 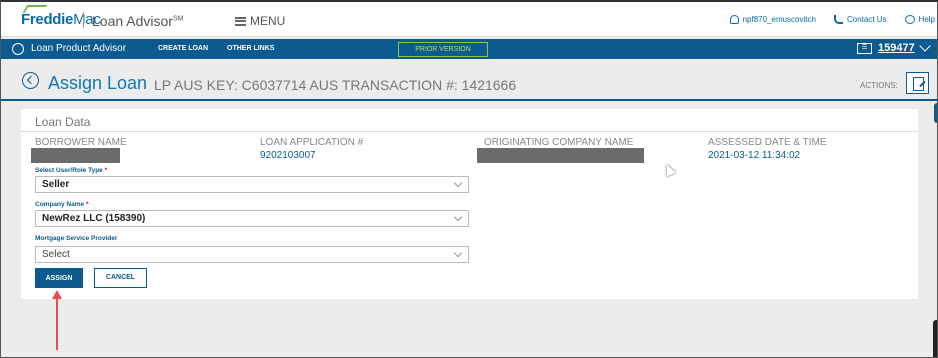 What do you see at coordinates (288, 155) in the screenshot?
I see `loan-application-value: 9202103007` at bounding box center [288, 155].